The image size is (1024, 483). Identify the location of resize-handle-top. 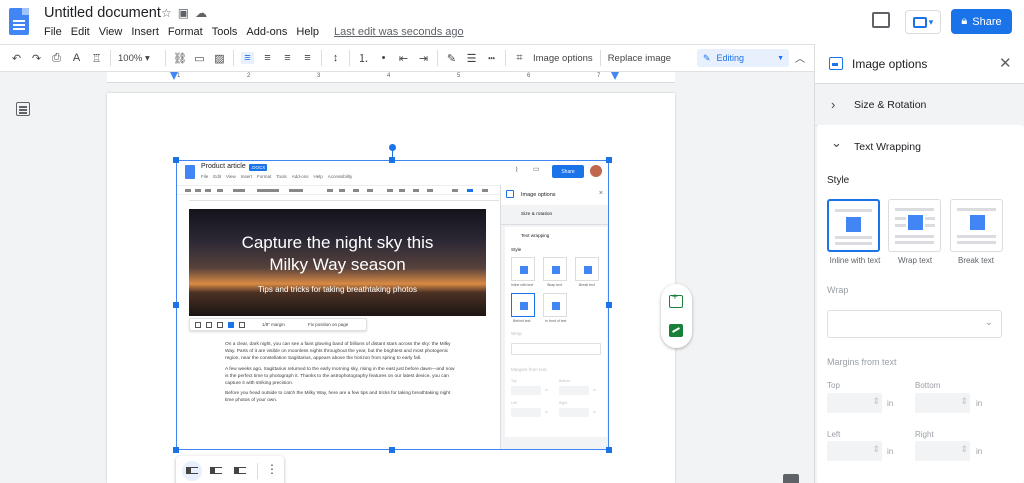
(392, 160).